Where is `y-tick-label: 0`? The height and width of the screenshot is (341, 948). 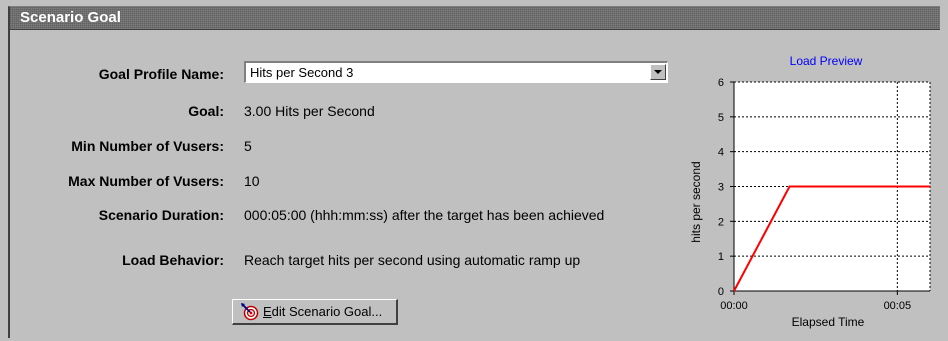
y-tick-label: 0 is located at coordinates (721, 292).